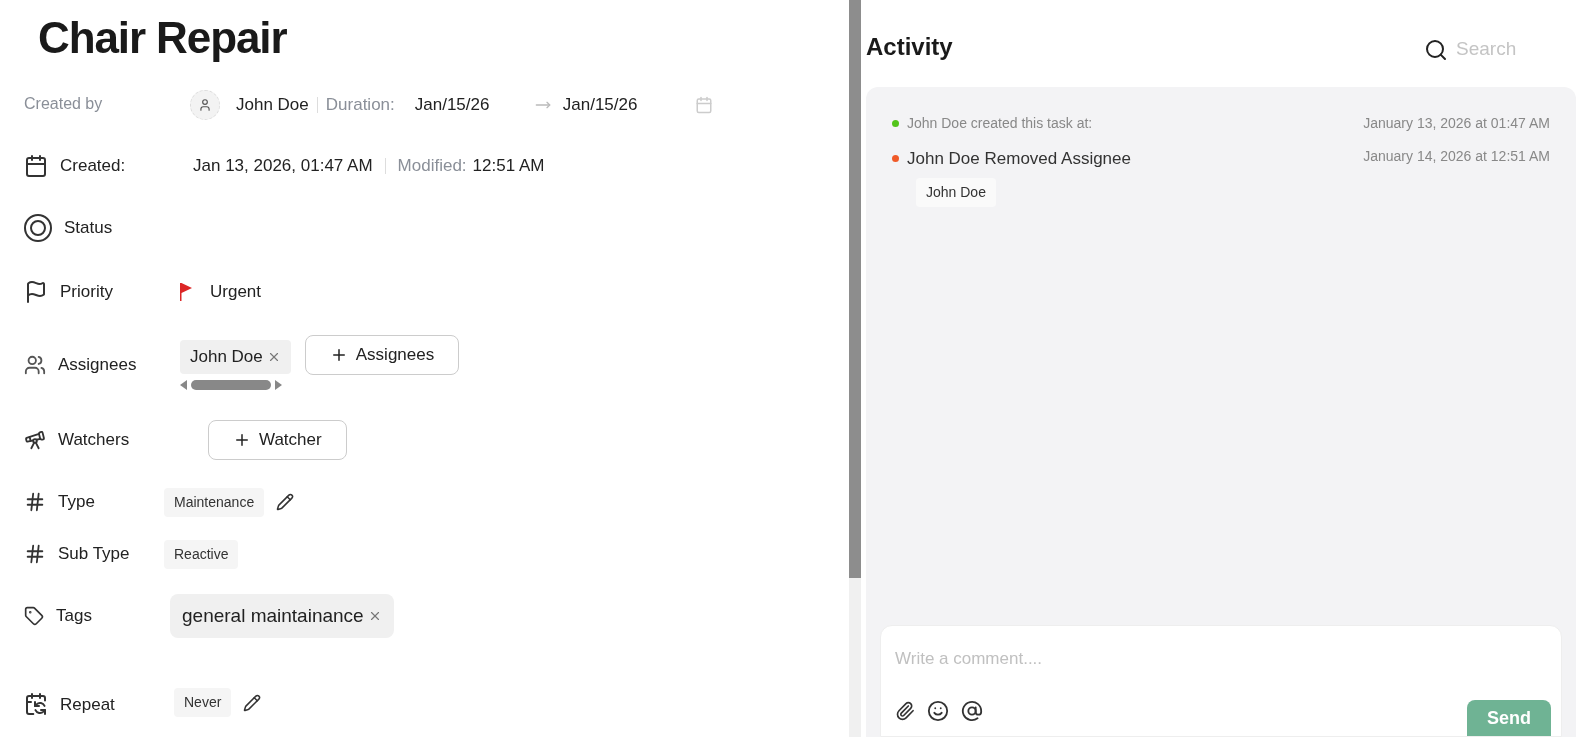 Image resolution: width=1593 pixels, height=737 pixels. What do you see at coordinates (360, 105) in the screenshot?
I see `duration-label: Duration:` at bounding box center [360, 105].